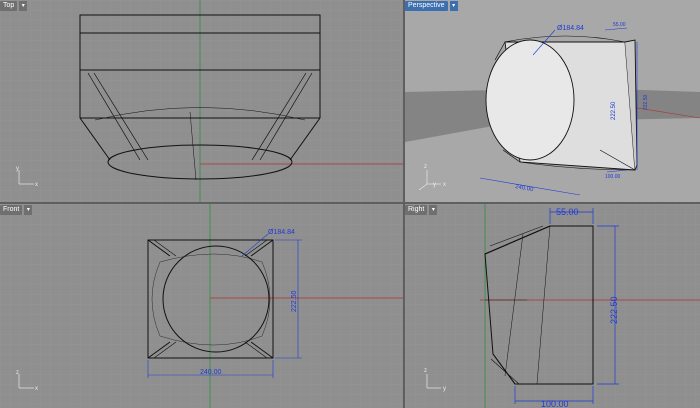  What do you see at coordinates (211, 372) in the screenshot?
I see `dimension-width: 240.00` at bounding box center [211, 372].